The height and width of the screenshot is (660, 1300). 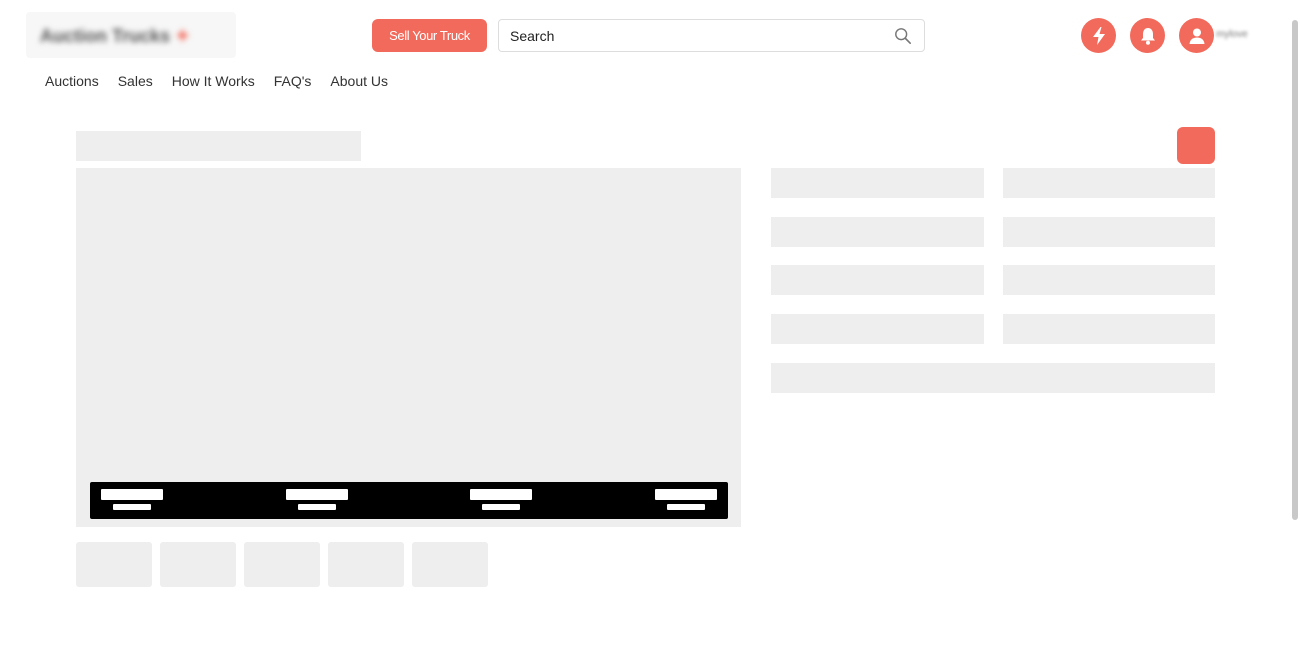 What do you see at coordinates (993, 378) in the screenshot?
I see `spec-skeleton-wide` at bounding box center [993, 378].